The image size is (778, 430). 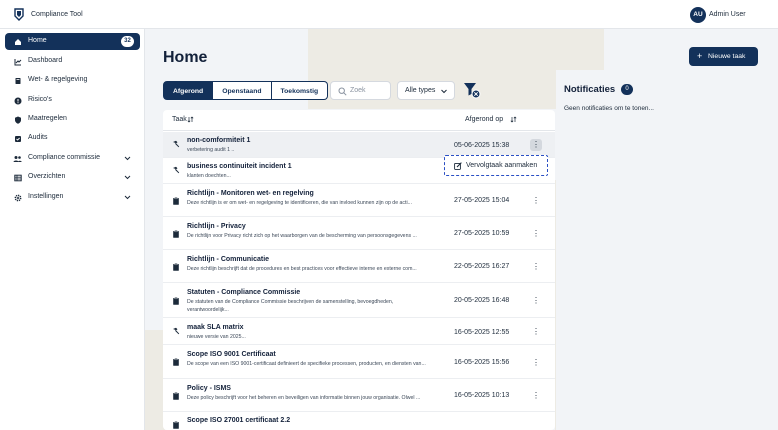 I want to click on sidebar-item-label: Home, so click(x=37, y=40).